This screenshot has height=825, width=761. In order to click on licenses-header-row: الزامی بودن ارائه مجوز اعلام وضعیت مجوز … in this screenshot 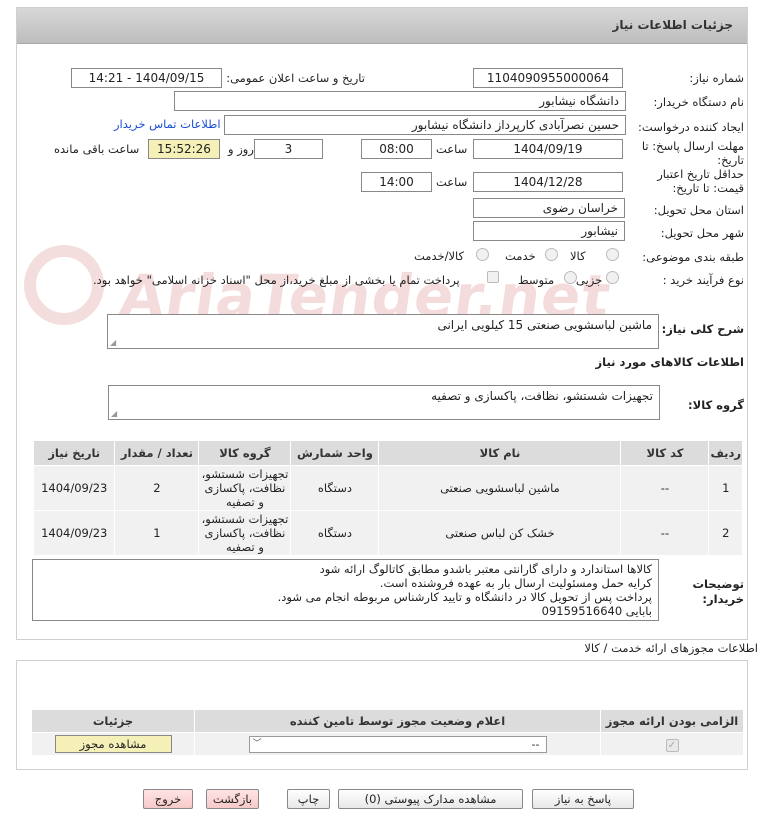, I will do `click(387, 721)`.